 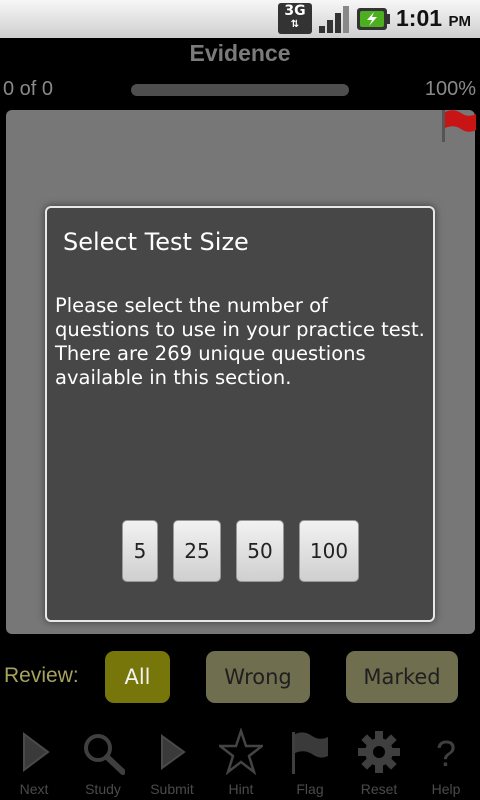 I want to click on study-button: Study, so click(x=103, y=761).